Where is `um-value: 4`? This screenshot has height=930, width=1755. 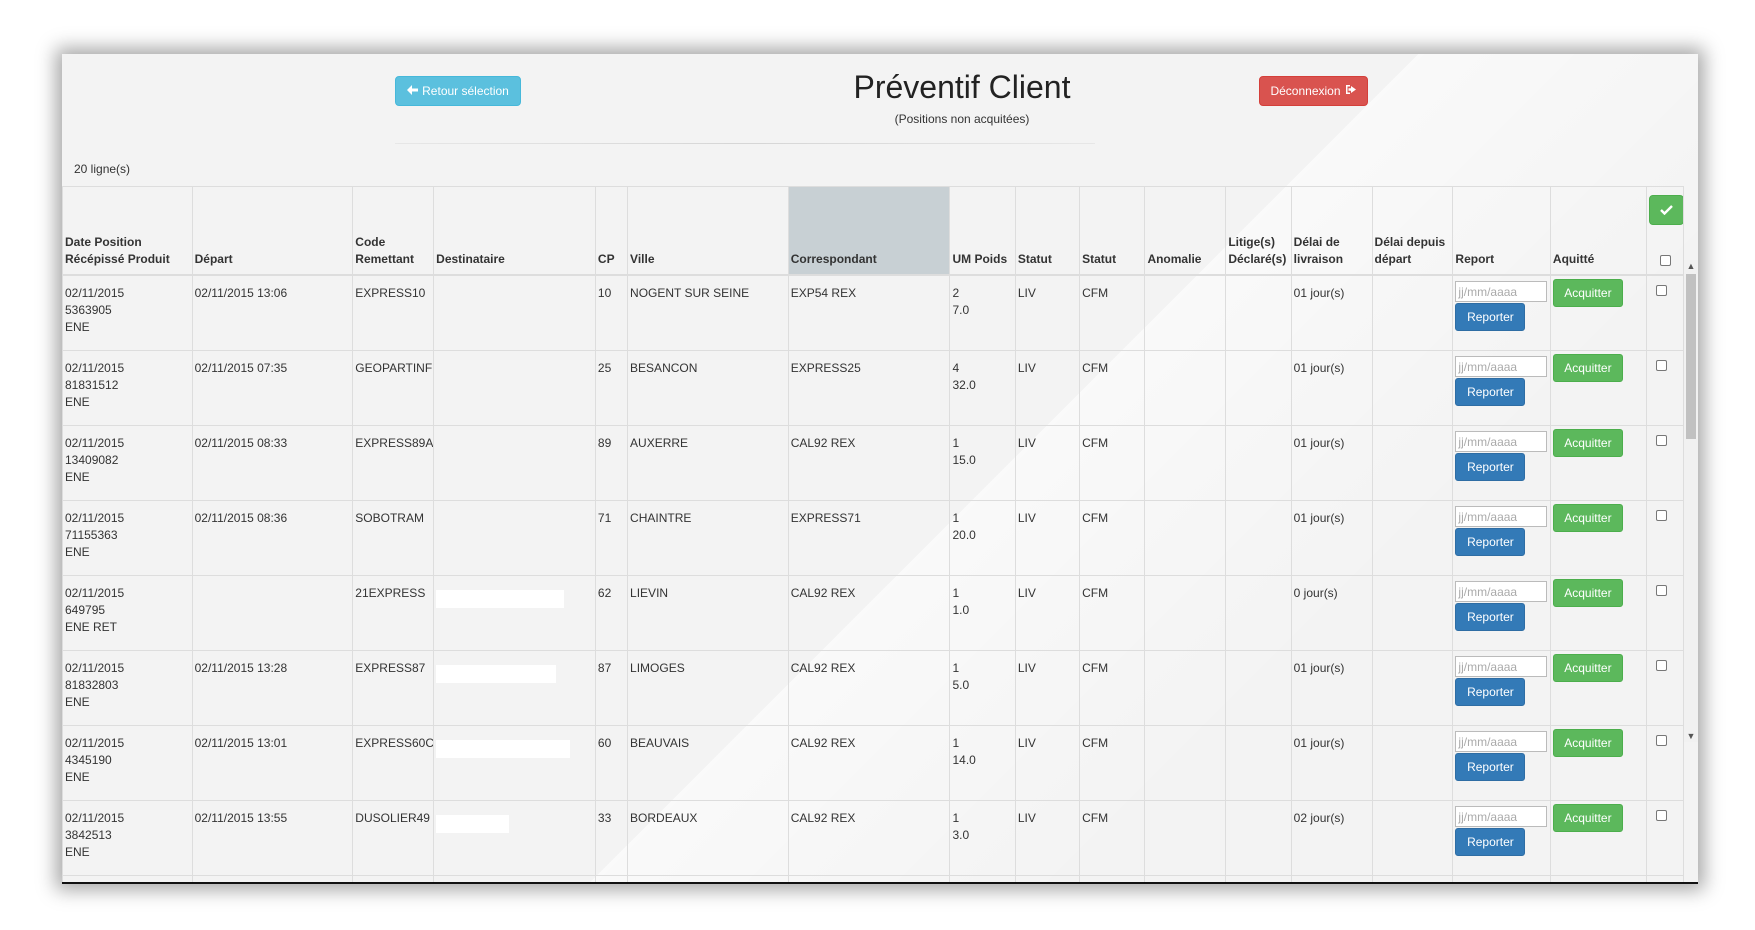
um-value: 4 is located at coordinates (956, 368).